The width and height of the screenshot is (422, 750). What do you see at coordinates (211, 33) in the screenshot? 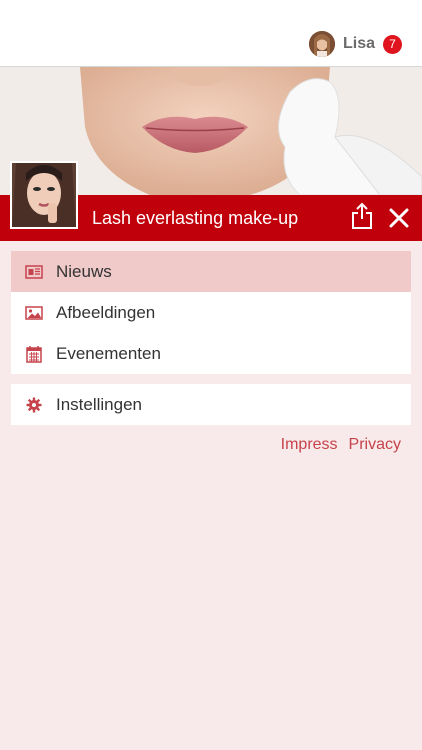
I see `top-bar: Lisa 7` at bounding box center [211, 33].